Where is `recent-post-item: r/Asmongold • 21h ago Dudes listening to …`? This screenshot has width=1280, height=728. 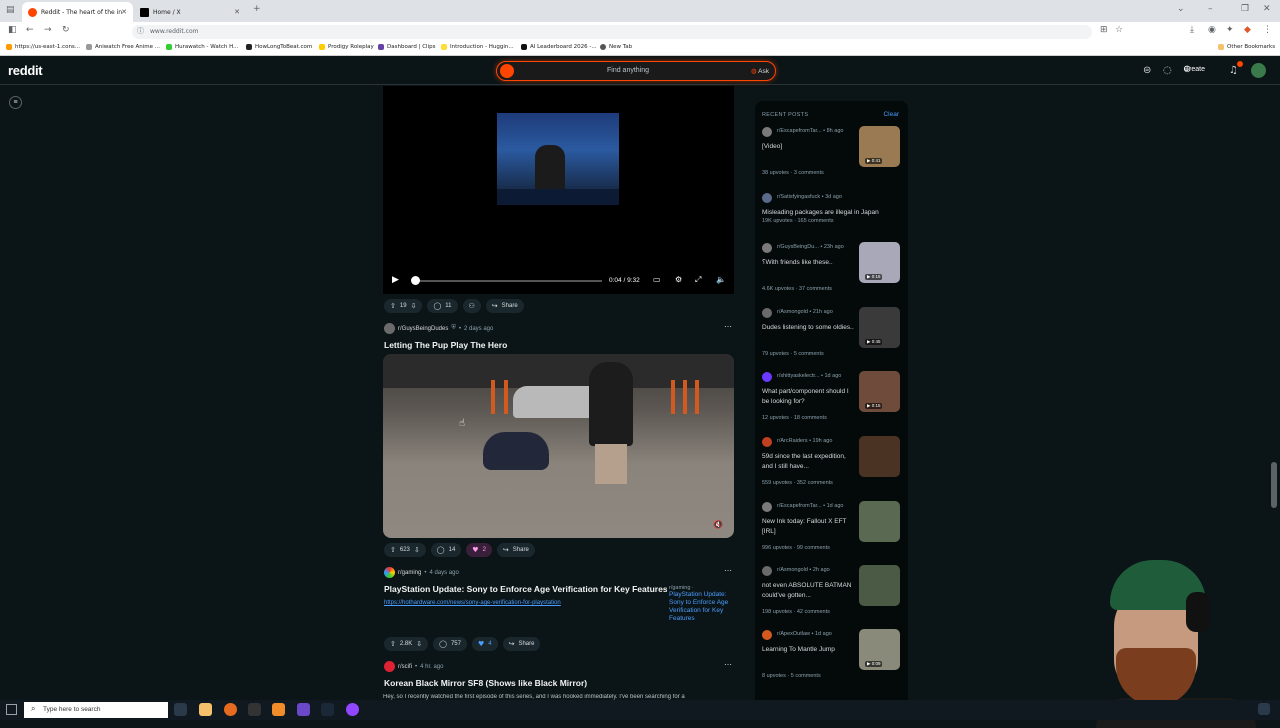 recent-post-item: r/Asmongold • 21h ago Dudes listening to … is located at coordinates (831, 339).